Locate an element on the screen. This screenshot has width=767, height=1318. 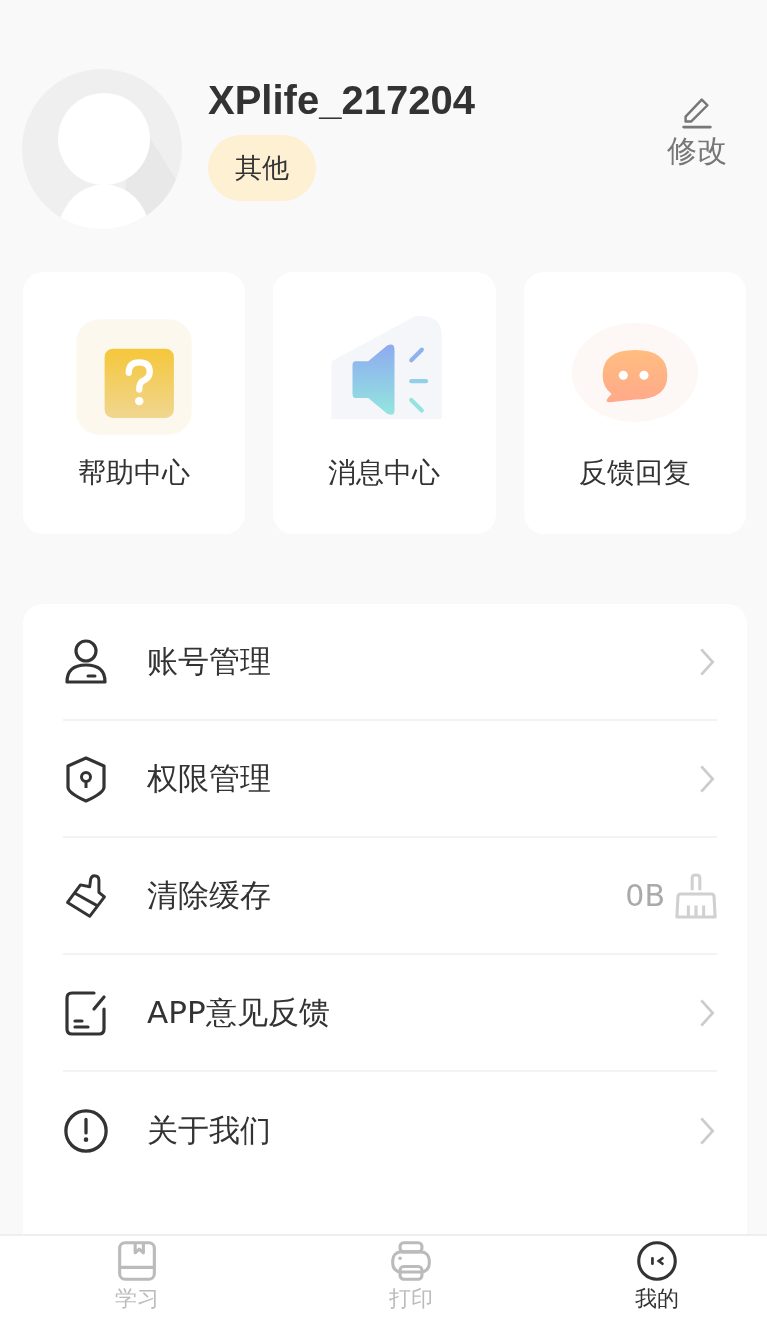
note-edit-icon is located at coordinates (86, 1012).